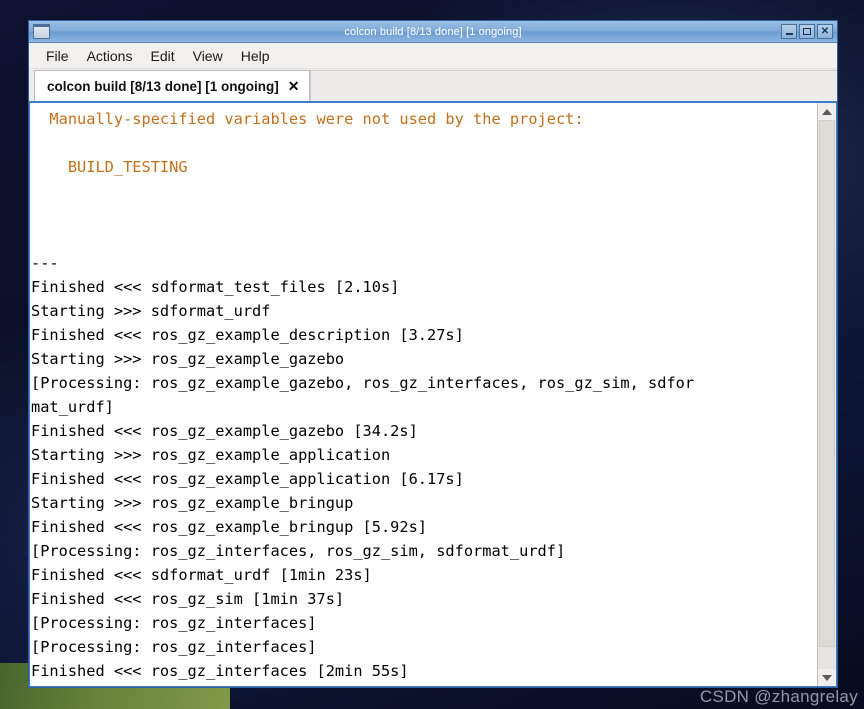  I want to click on tab-label: colcon build [8/13 done] [1 ongoing], so click(163, 86).